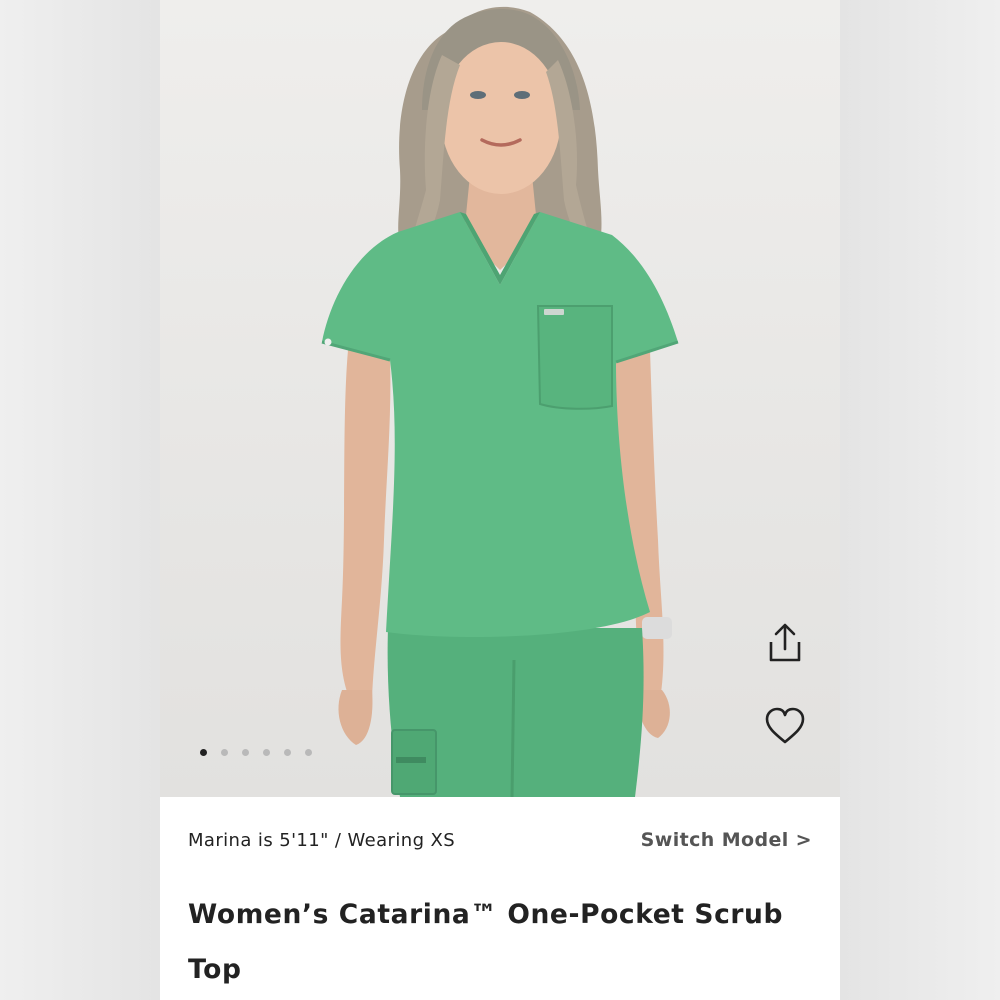 Image resolution: width=1000 pixels, height=1000 pixels. What do you see at coordinates (486, 942) in the screenshot?
I see `product-title: Women’s Catarina™ One-Pocket Scrub Top` at bounding box center [486, 942].